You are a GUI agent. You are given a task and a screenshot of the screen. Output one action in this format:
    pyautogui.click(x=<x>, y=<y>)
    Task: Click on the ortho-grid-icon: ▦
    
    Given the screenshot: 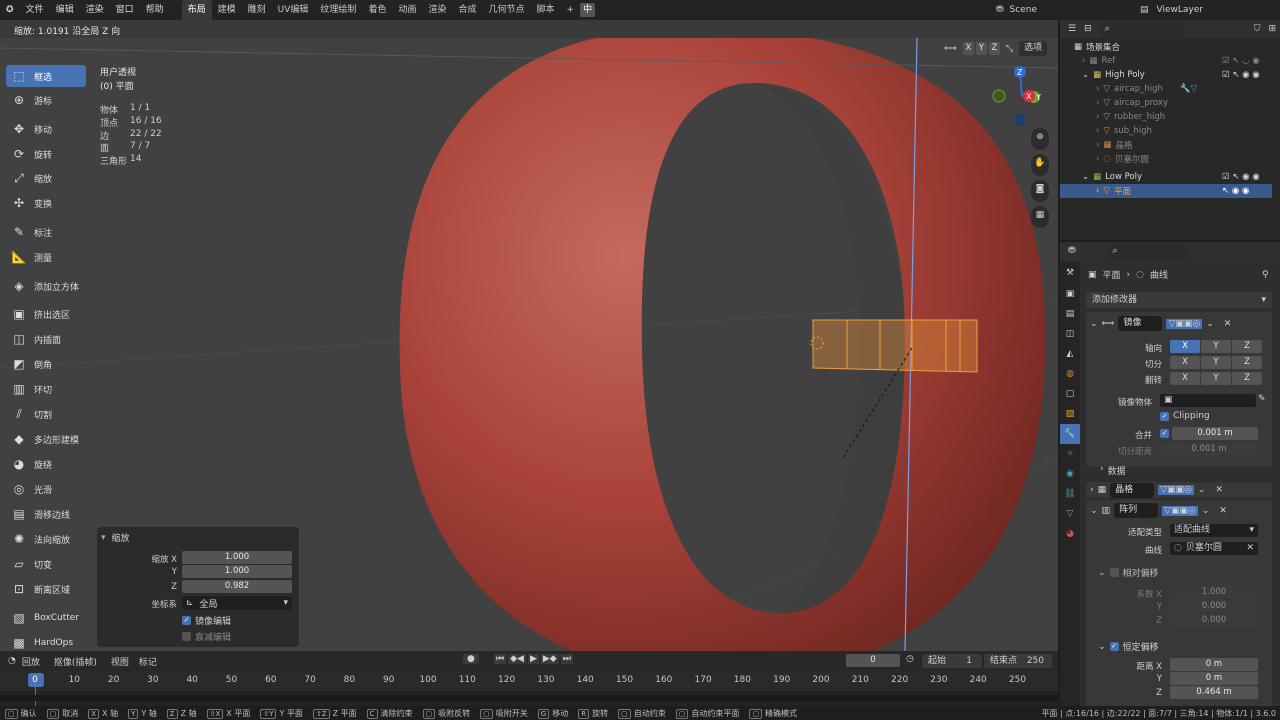 What is the action you would take?
    pyautogui.click(x=1040, y=217)
    